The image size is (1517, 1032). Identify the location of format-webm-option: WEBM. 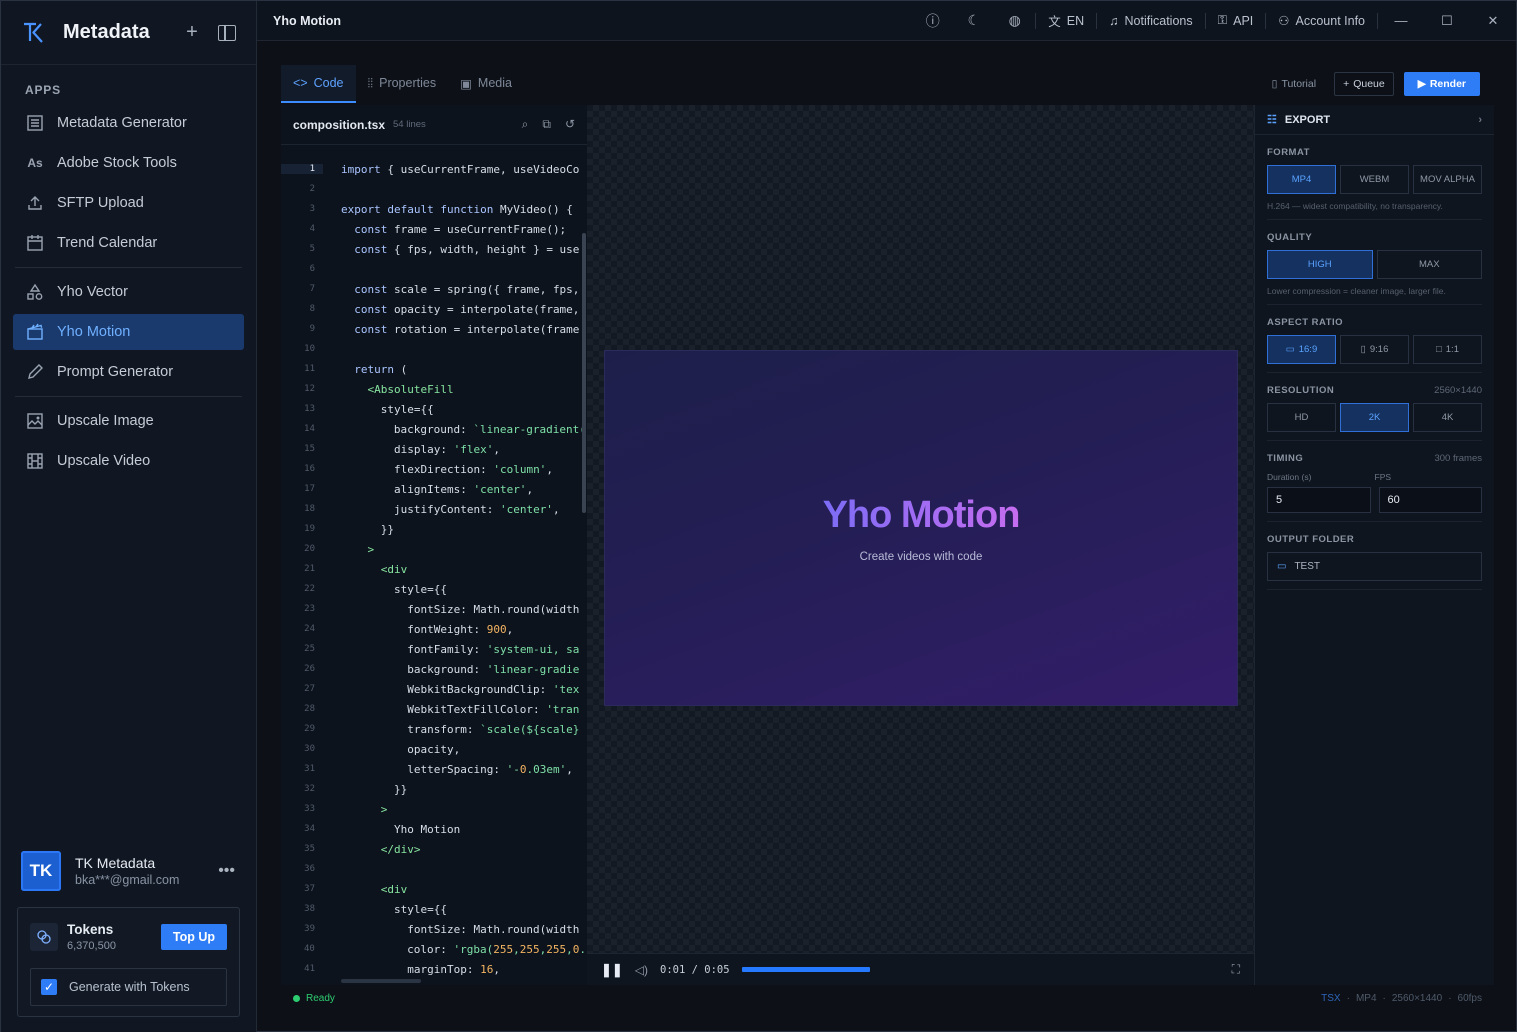
(1374, 179).